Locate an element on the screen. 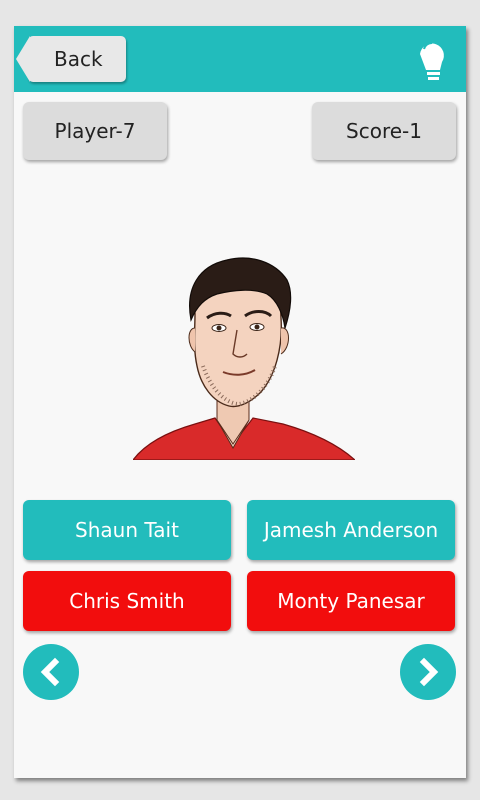 Image resolution: width=480 pixels, height=800 pixels. top-bar: Back is located at coordinates (240, 59).